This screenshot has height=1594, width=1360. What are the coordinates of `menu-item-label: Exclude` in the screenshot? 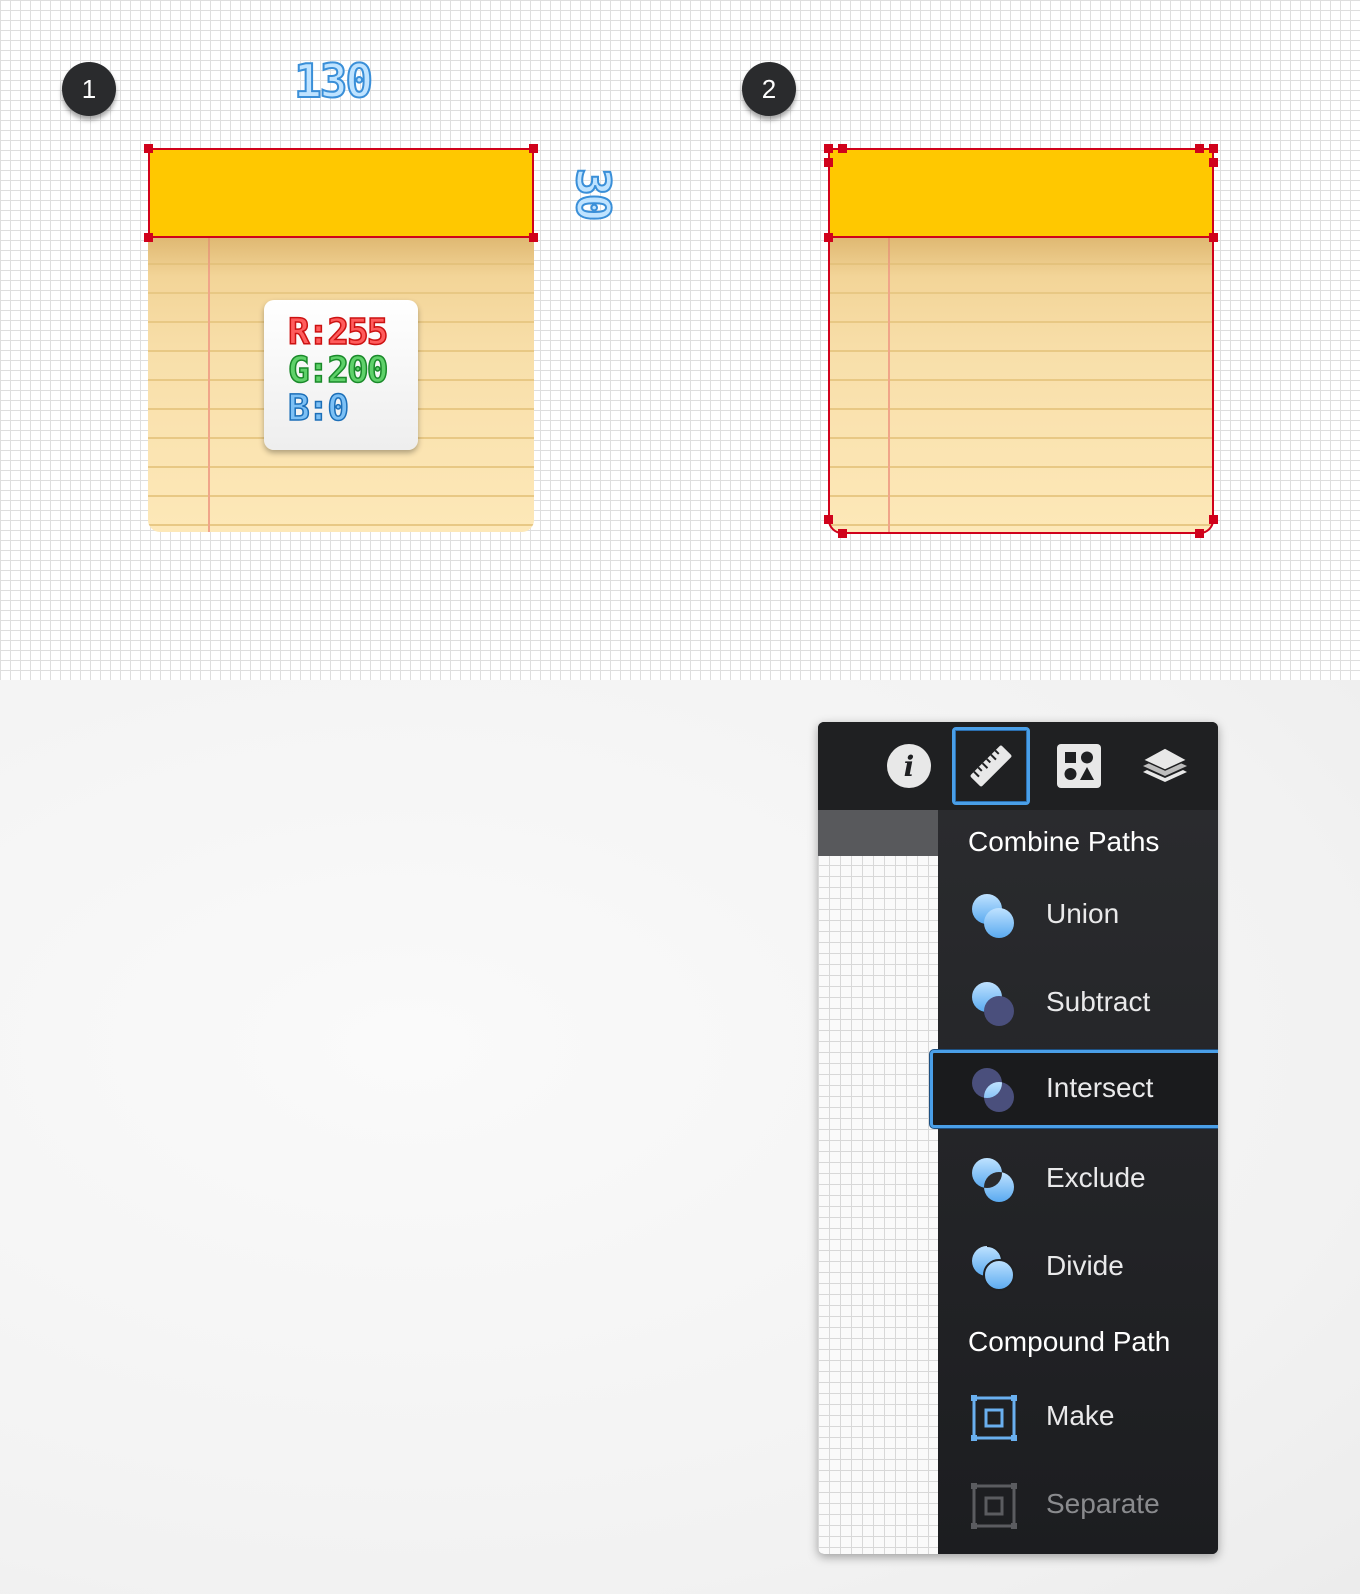 It's located at (1096, 1177).